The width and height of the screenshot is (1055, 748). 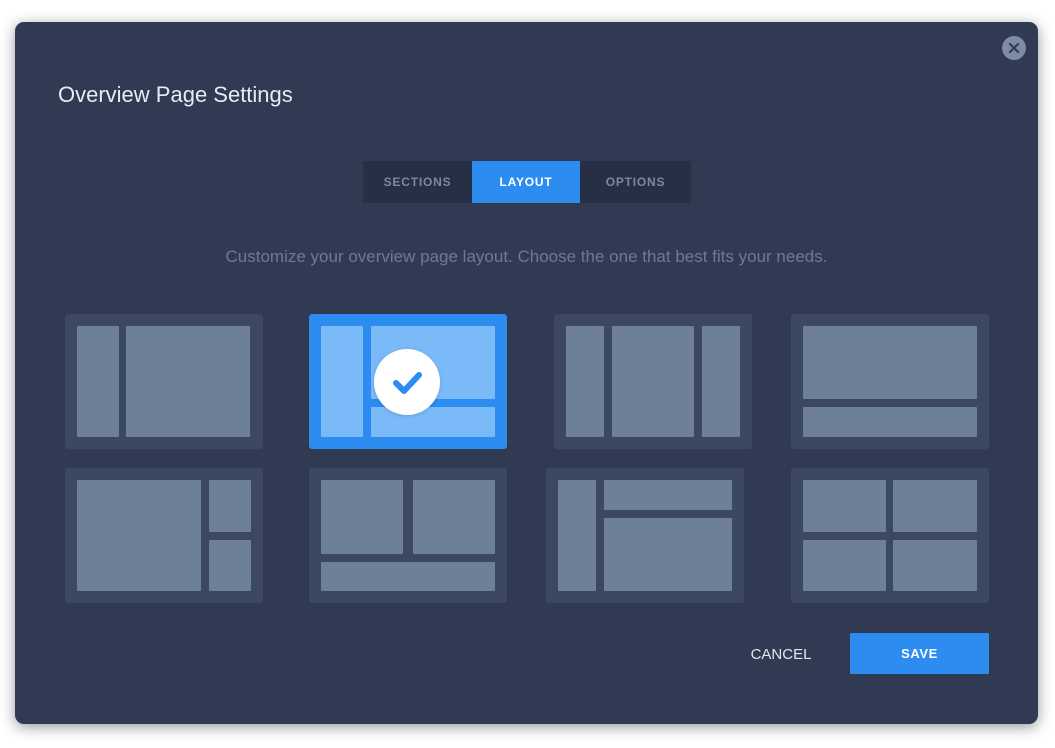 I want to click on close-button, so click(x=1014, y=48).